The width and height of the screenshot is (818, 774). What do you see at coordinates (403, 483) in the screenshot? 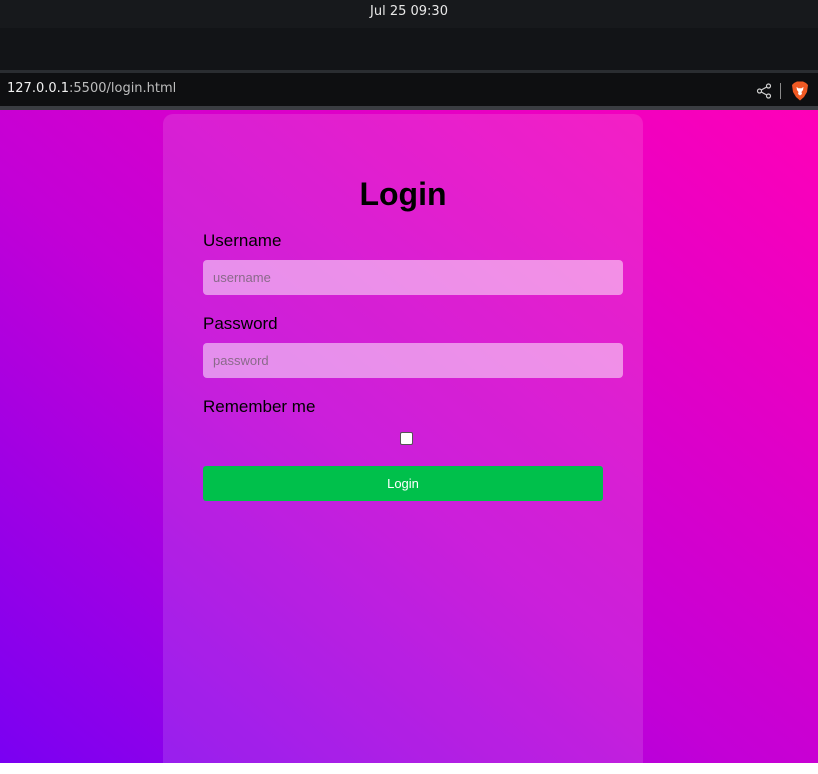
I see `login-button: Login` at bounding box center [403, 483].